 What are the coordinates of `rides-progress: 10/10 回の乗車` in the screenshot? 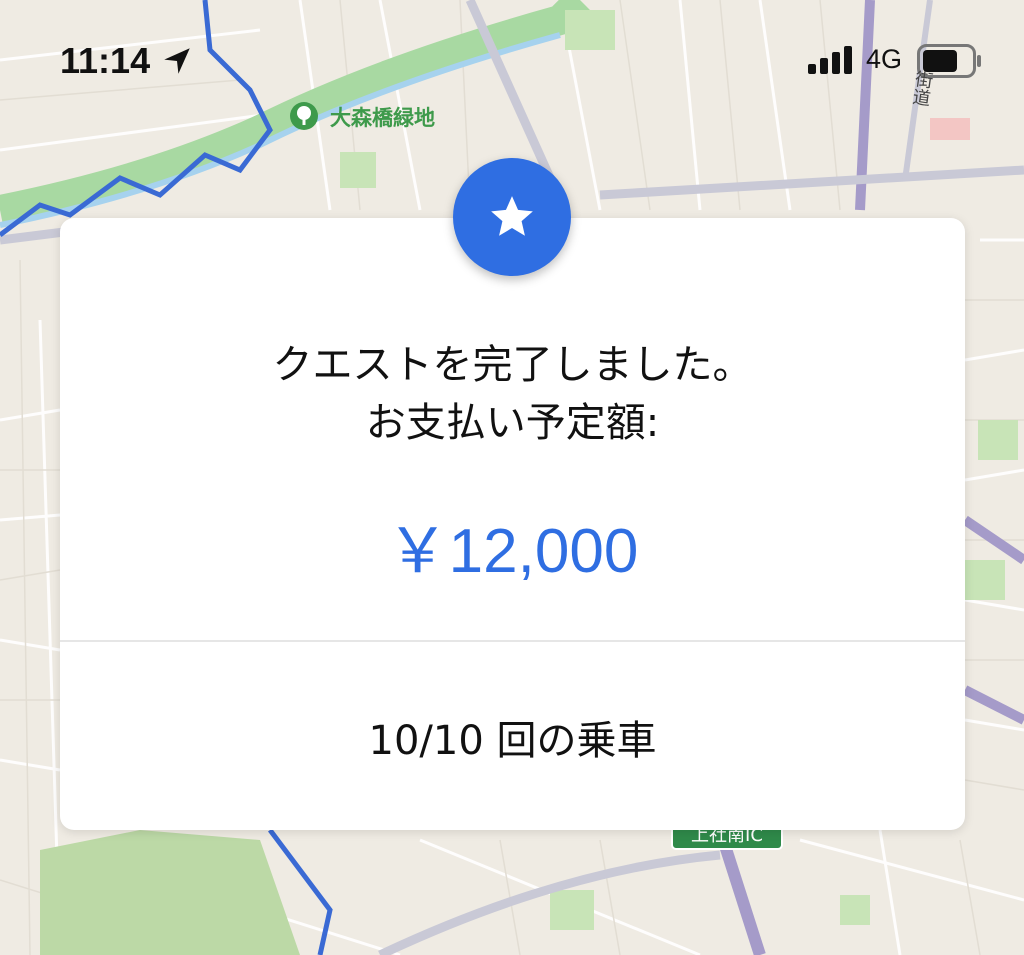 It's located at (512, 741).